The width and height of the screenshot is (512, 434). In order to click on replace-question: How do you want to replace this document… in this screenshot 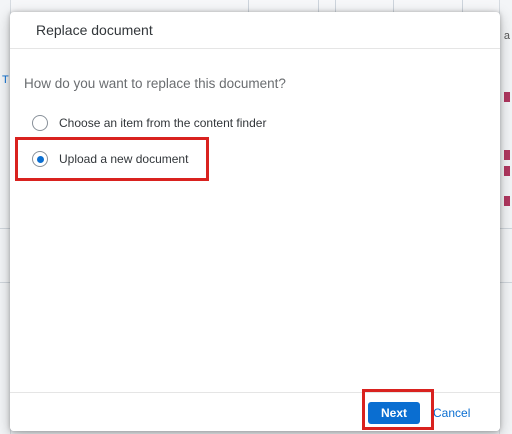, I will do `click(155, 83)`.